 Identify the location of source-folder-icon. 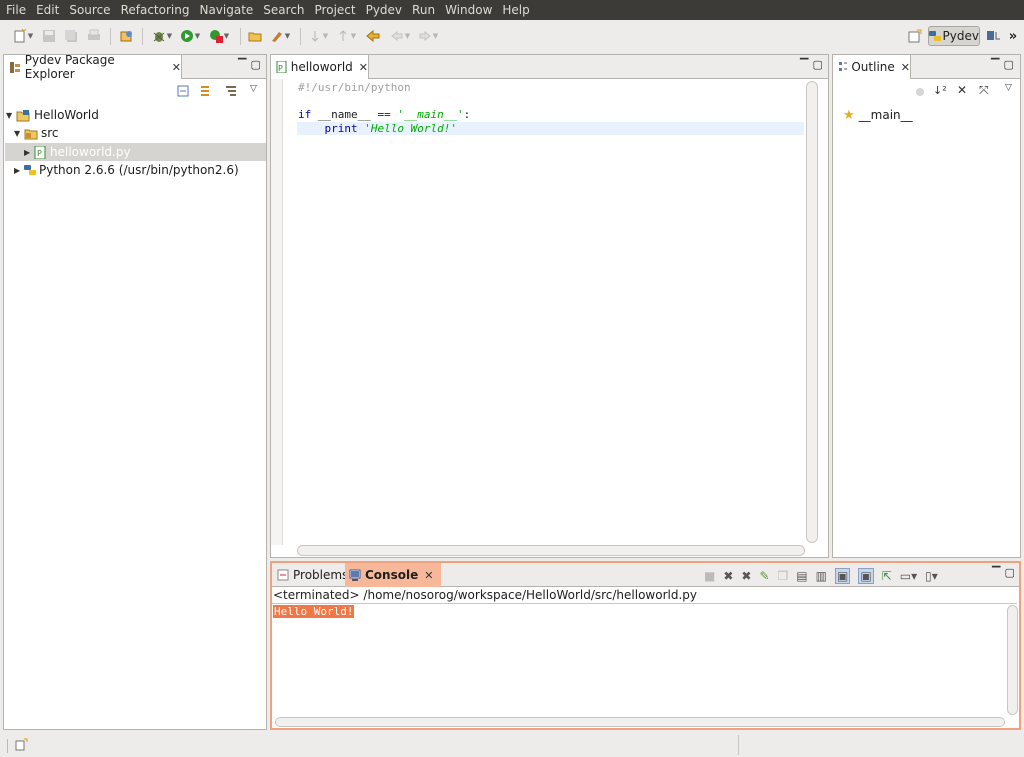
(31, 134).